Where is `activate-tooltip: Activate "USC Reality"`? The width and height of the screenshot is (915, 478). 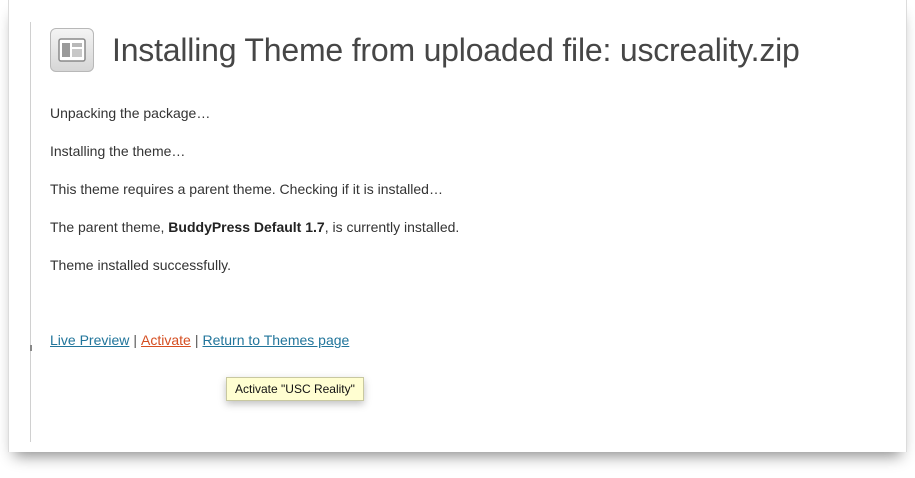
activate-tooltip: Activate "USC Reality" is located at coordinates (295, 389).